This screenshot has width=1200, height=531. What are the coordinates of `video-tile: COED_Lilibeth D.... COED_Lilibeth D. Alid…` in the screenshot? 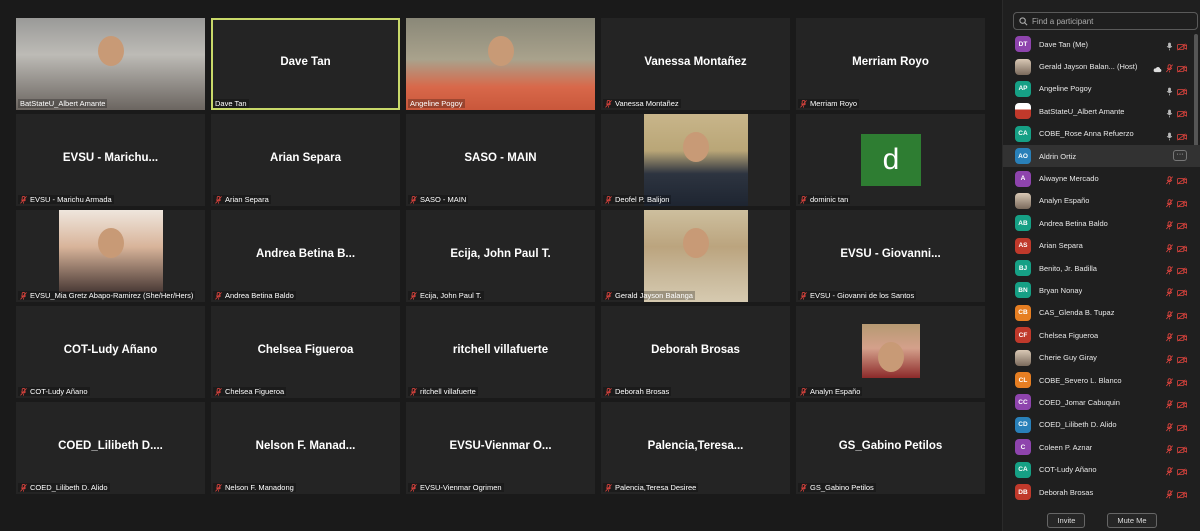 It's located at (110, 448).